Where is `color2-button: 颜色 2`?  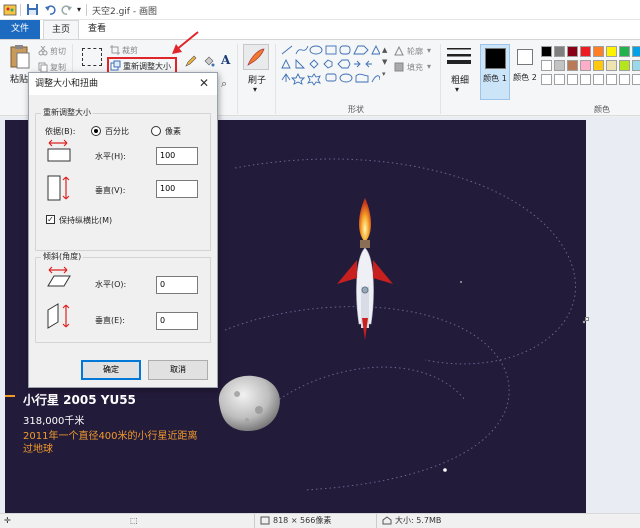 color2-button: 颜色 2 is located at coordinates (525, 72).